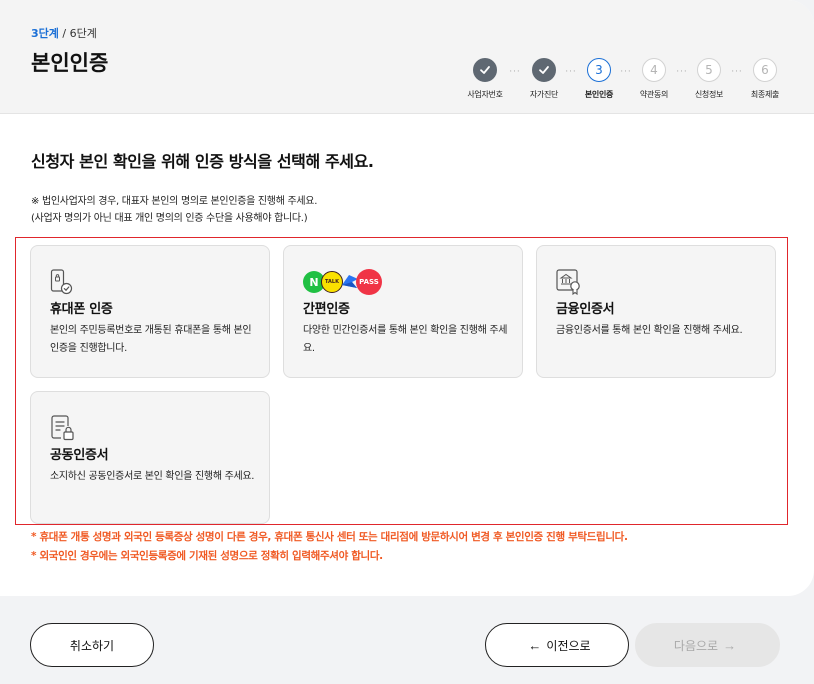 This screenshot has width=814, height=684. Describe the element at coordinates (151, 339) in the screenshot. I see `option-description: 본인의 주민등록번호로 개통된 휴대폰을 통해 본인 인증을 진행합니다.` at that location.